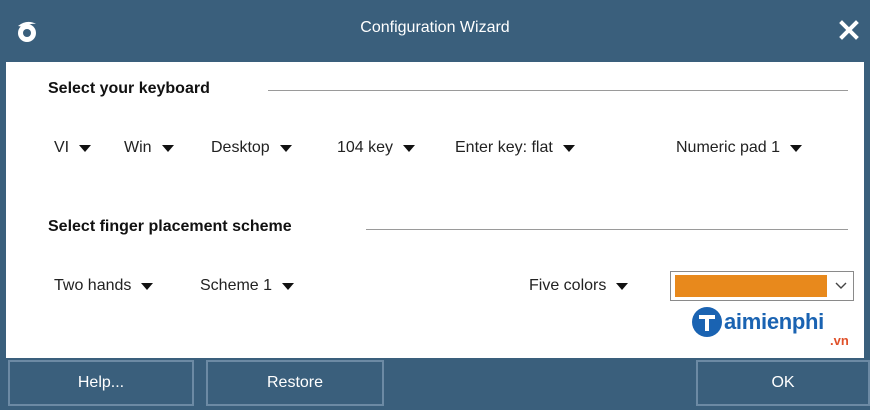 This screenshot has height=410, width=870. What do you see at coordinates (751, 286) in the screenshot?
I see `color-swatch` at bounding box center [751, 286].